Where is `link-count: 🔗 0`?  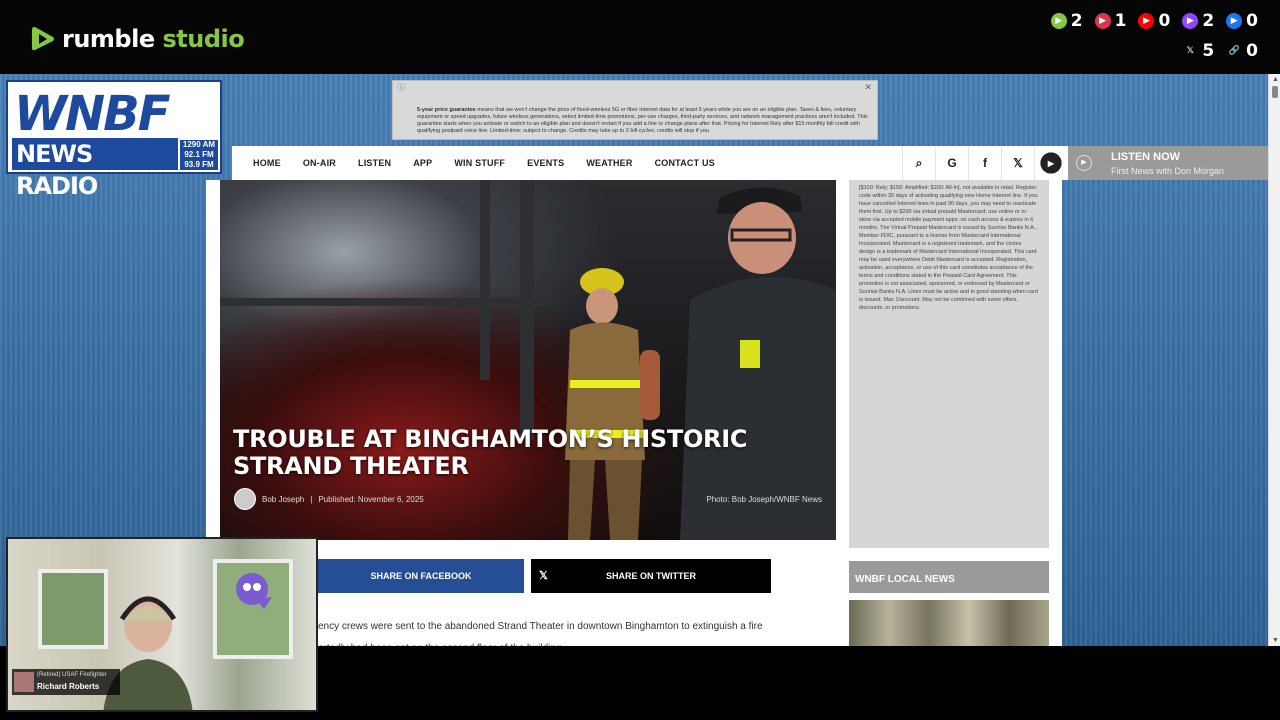 link-count: 🔗 0 is located at coordinates (1242, 51).